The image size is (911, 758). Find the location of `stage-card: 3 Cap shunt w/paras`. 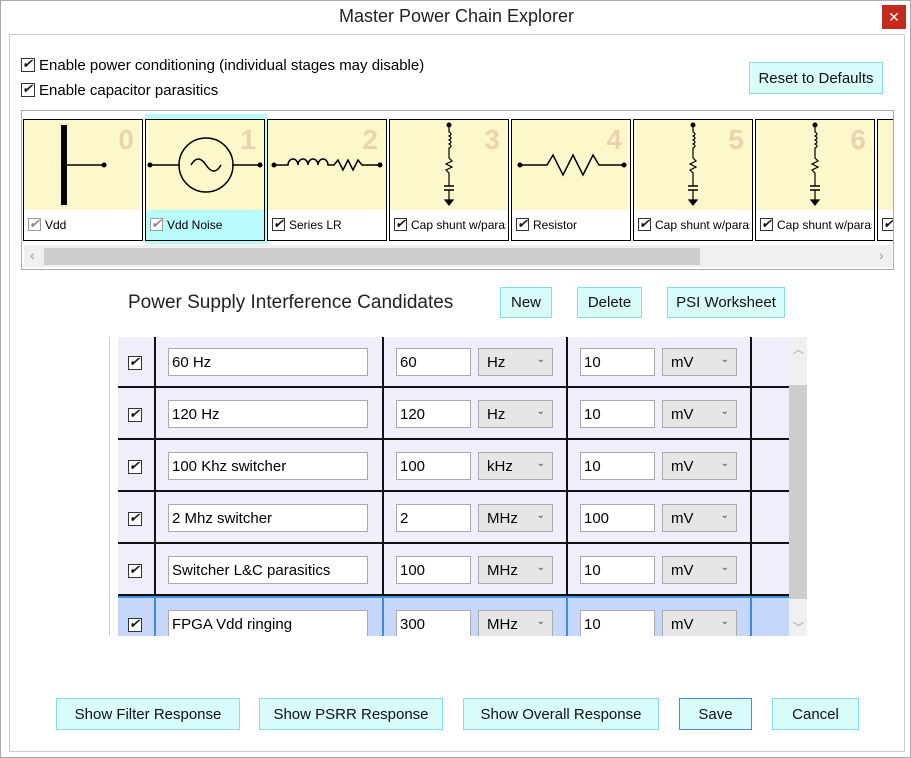

stage-card: 3 Cap shunt w/paras is located at coordinates (449, 180).